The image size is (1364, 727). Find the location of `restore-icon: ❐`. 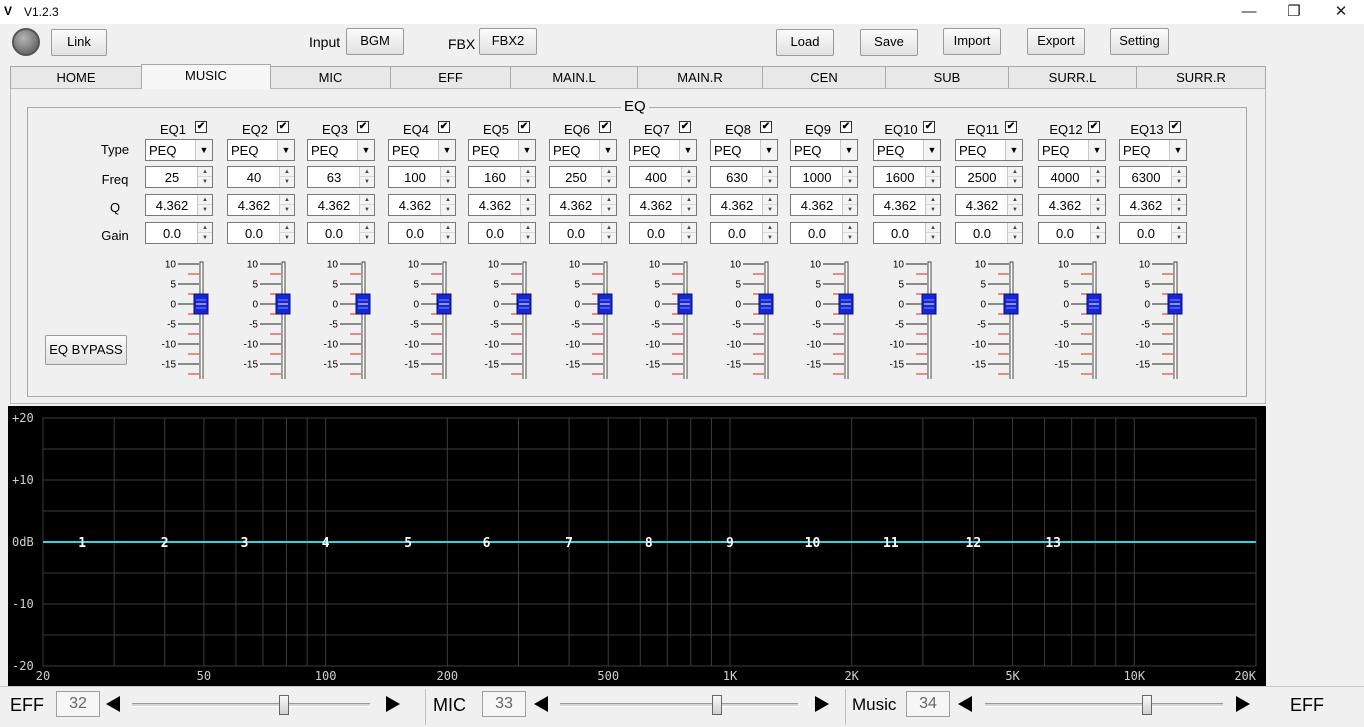

restore-icon: ❐ is located at coordinates (1294, 12).